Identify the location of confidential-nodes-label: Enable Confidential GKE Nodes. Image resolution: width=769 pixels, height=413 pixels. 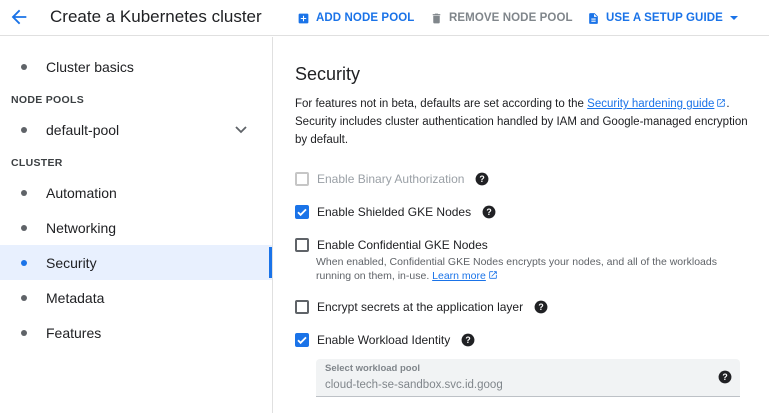
(402, 245).